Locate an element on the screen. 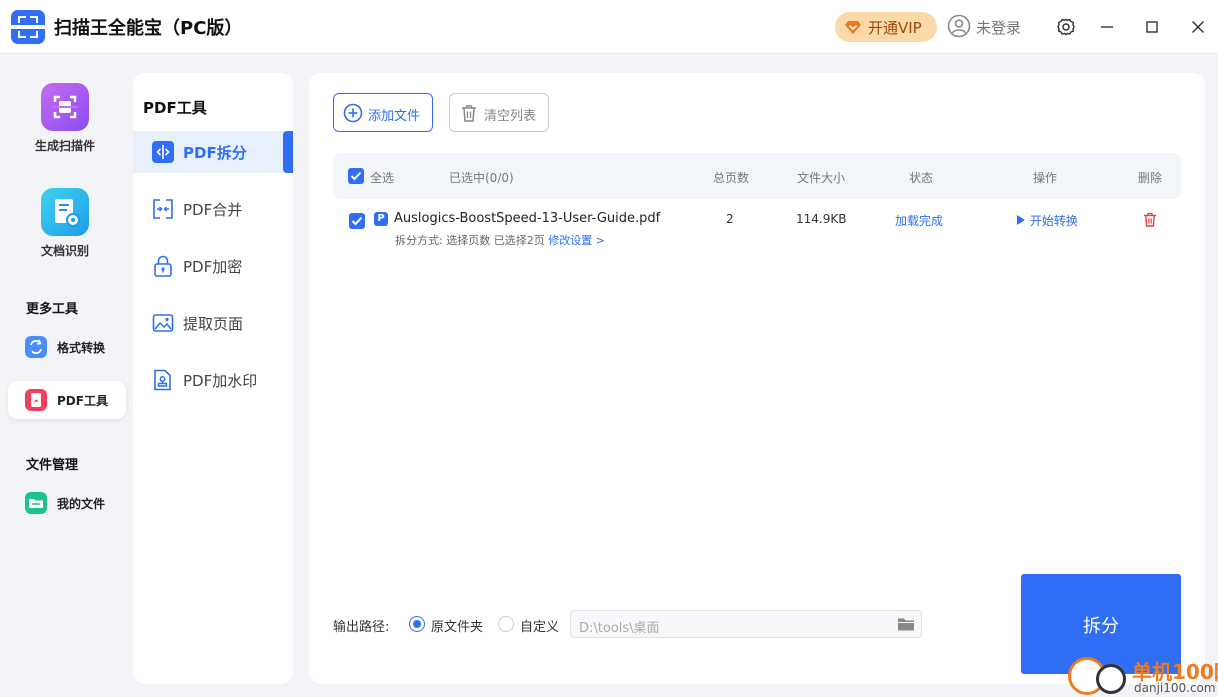 The height and width of the screenshot is (697, 1218). load-status: 加载完成 is located at coordinates (919, 221).